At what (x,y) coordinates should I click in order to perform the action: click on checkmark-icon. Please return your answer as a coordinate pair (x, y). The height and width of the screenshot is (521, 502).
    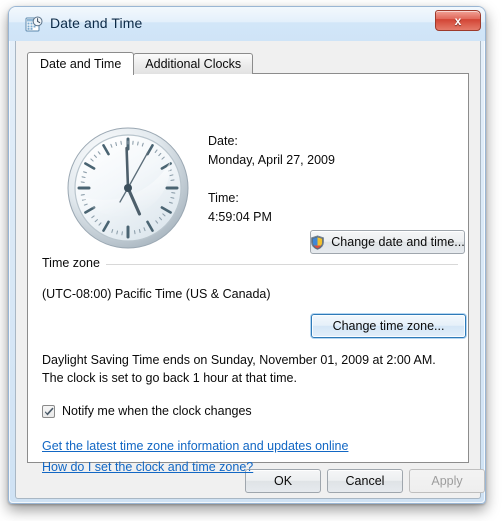
    Looking at the image, I should click on (49, 411).